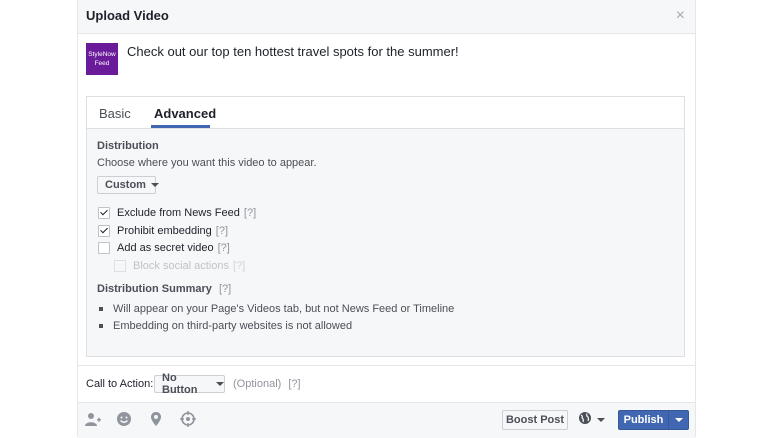 The height and width of the screenshot is (438, 777). I want to click on block-social-actions-label: Block social actions, so click(181, 266).